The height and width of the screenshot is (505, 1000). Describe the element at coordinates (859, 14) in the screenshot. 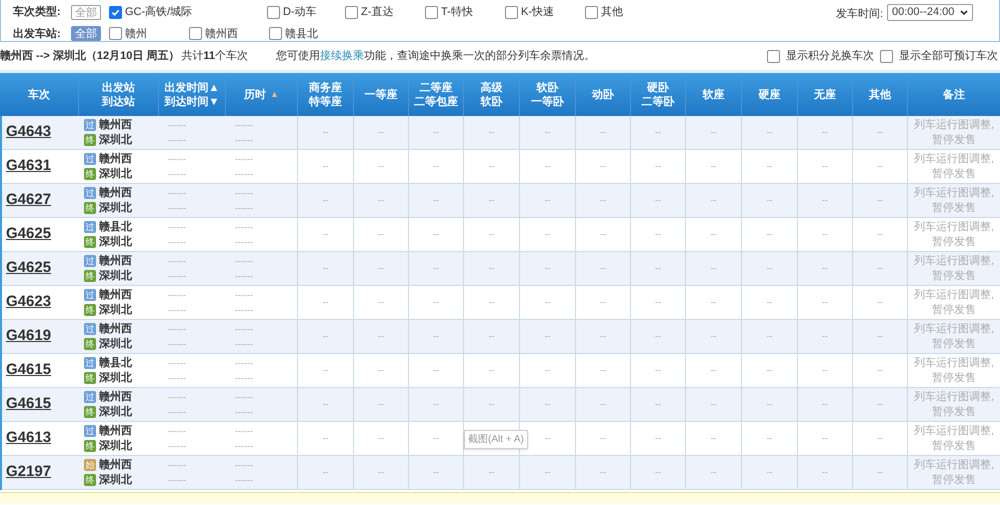

I see `filter-label: 发车时间:` at that location.